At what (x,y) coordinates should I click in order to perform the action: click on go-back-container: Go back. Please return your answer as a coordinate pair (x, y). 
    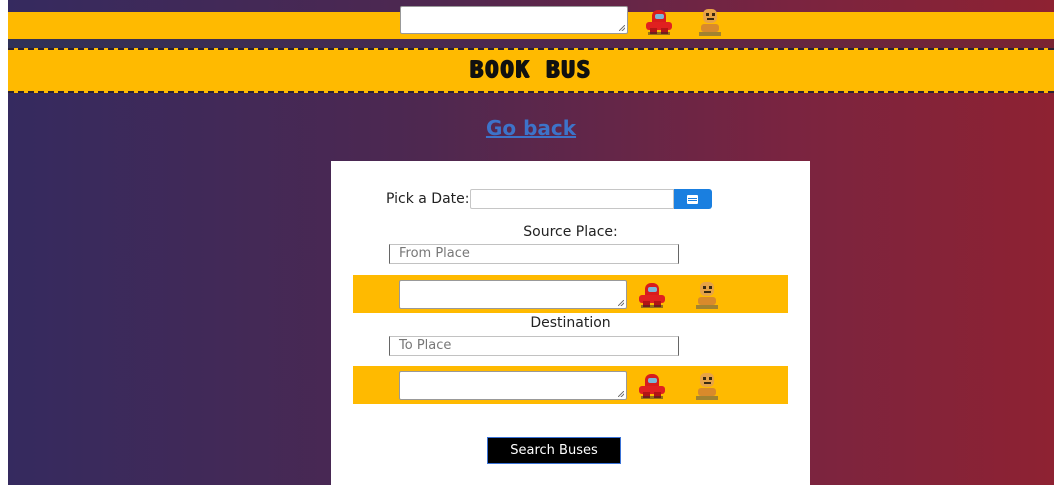
    Looking at the image, I should click on (531, 128).